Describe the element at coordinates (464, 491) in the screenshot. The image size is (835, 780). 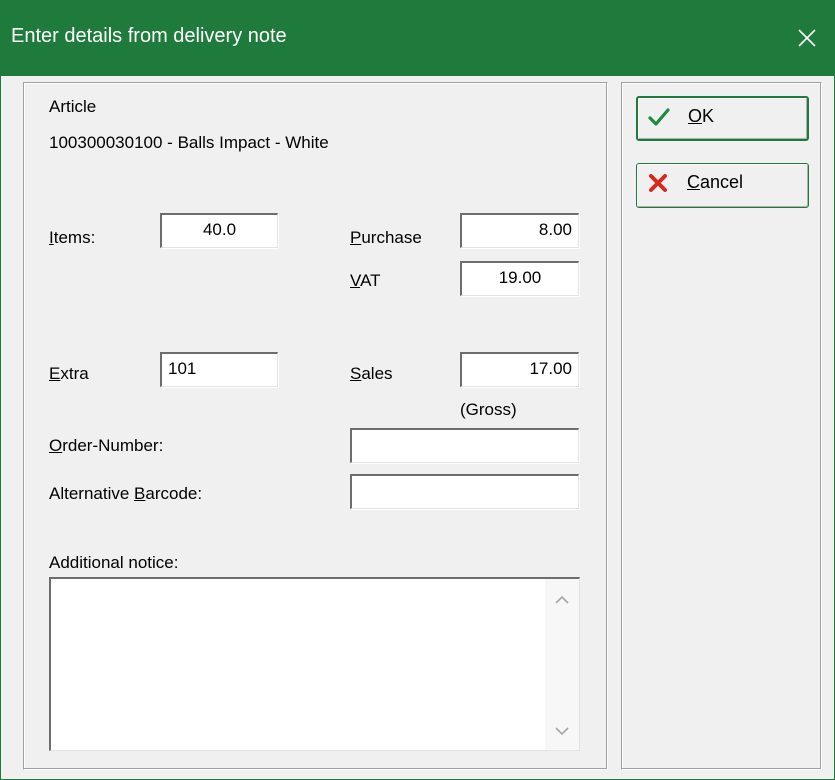
I see `alt-barcode-input` at that location.